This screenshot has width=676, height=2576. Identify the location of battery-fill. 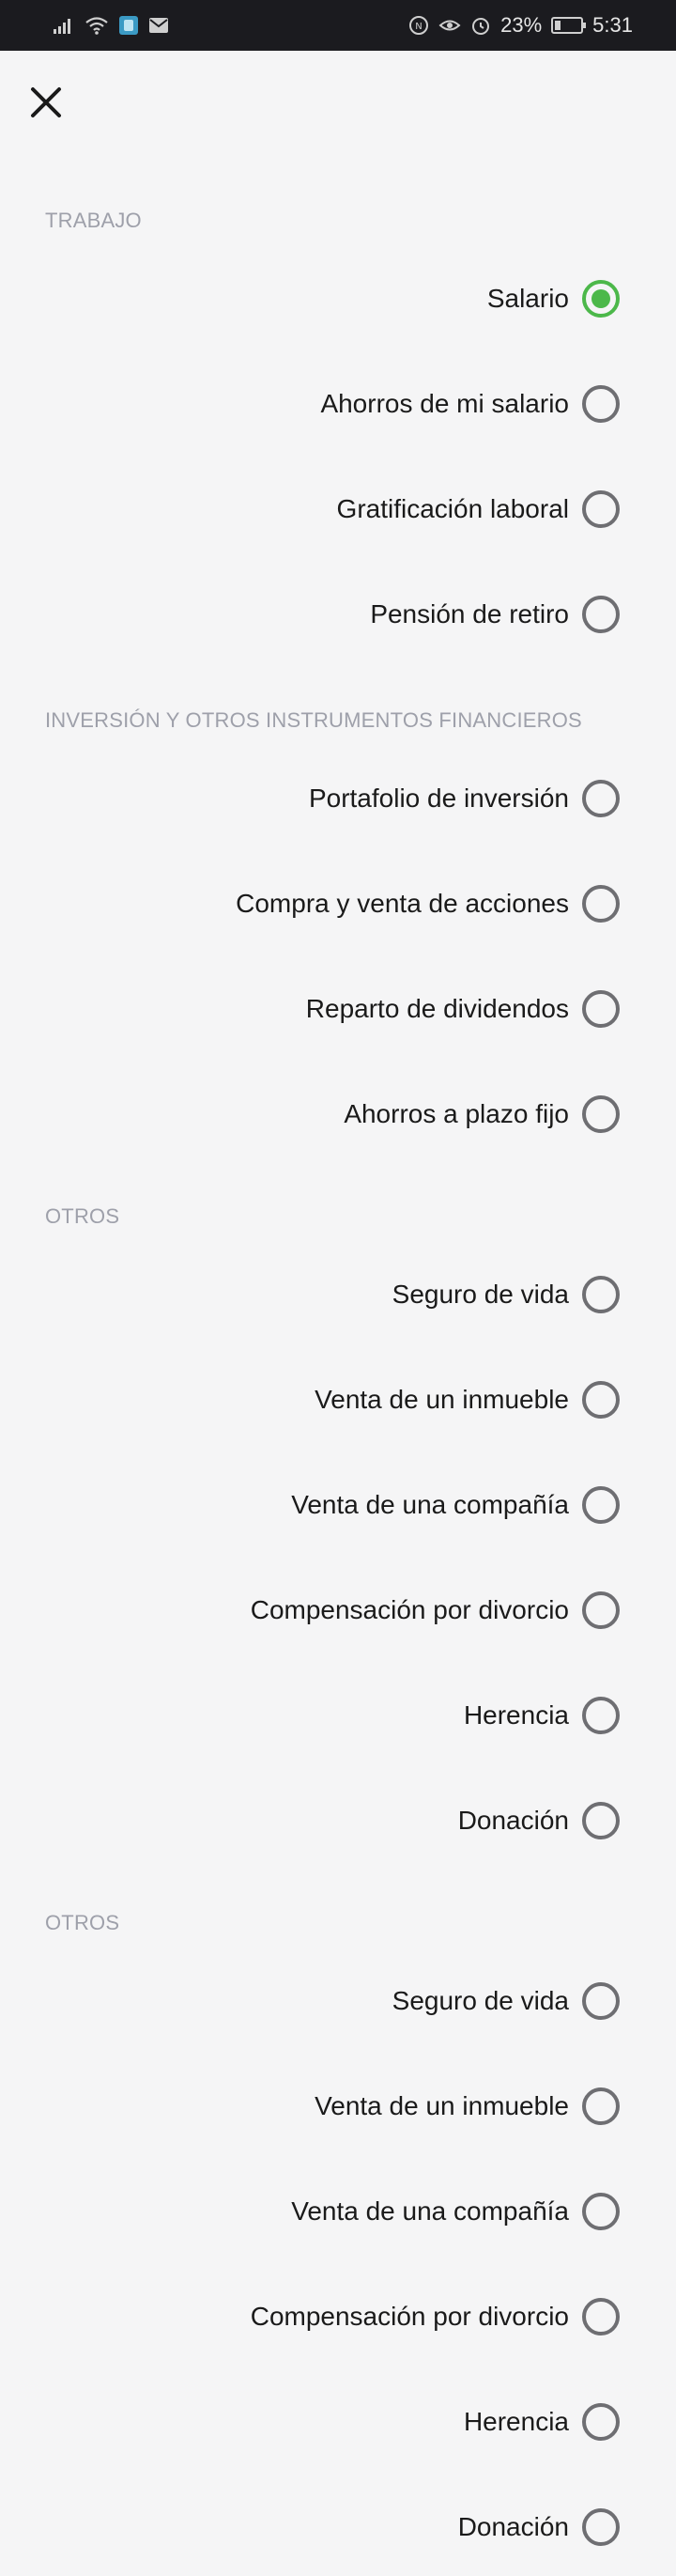
(558, 25).